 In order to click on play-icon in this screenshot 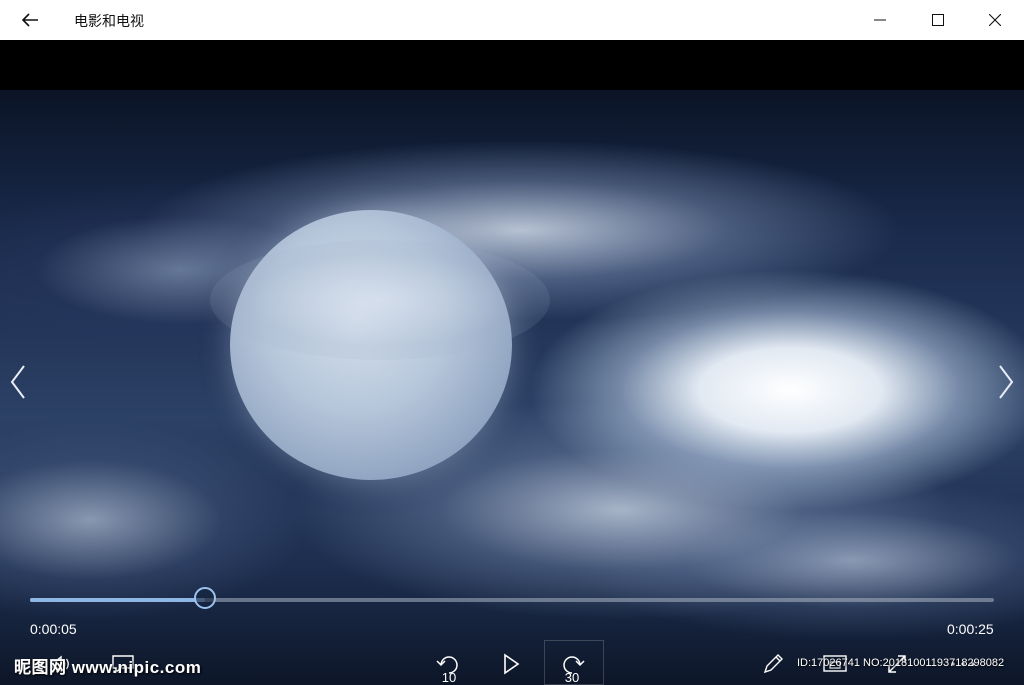, I will do `click(512, 664)`.